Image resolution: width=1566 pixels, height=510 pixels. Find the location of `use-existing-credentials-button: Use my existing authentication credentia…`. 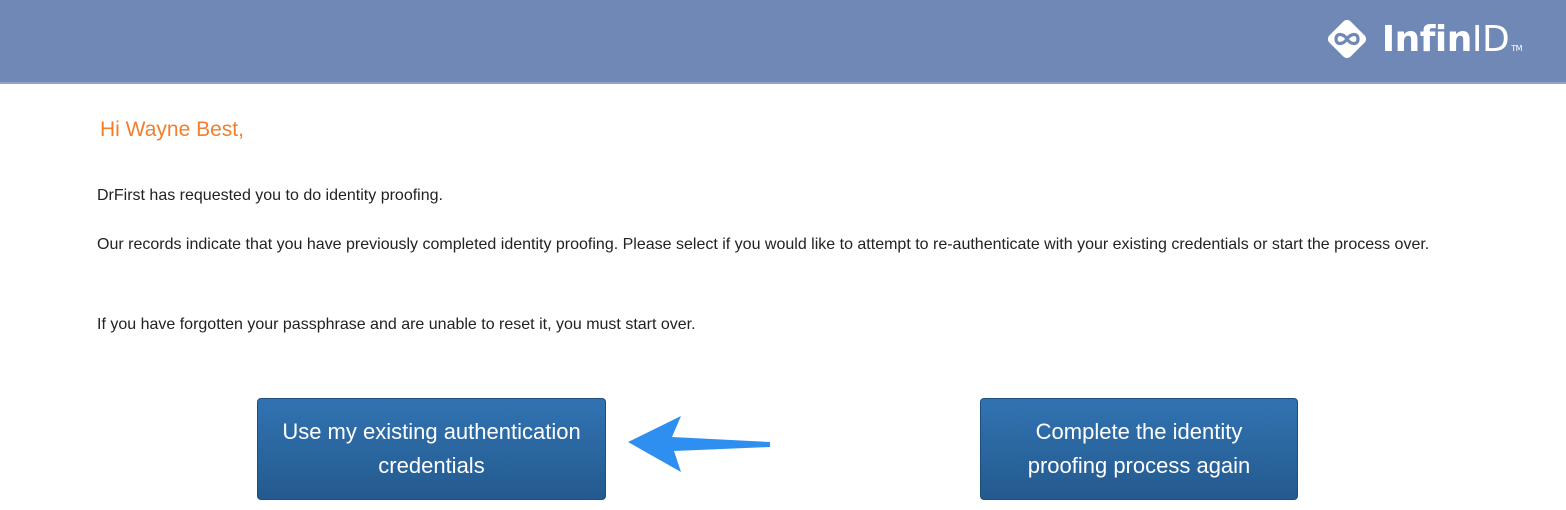

use-existing-credentials-button: Use my existing authentication credentia… is located at coordinates (431, 449).